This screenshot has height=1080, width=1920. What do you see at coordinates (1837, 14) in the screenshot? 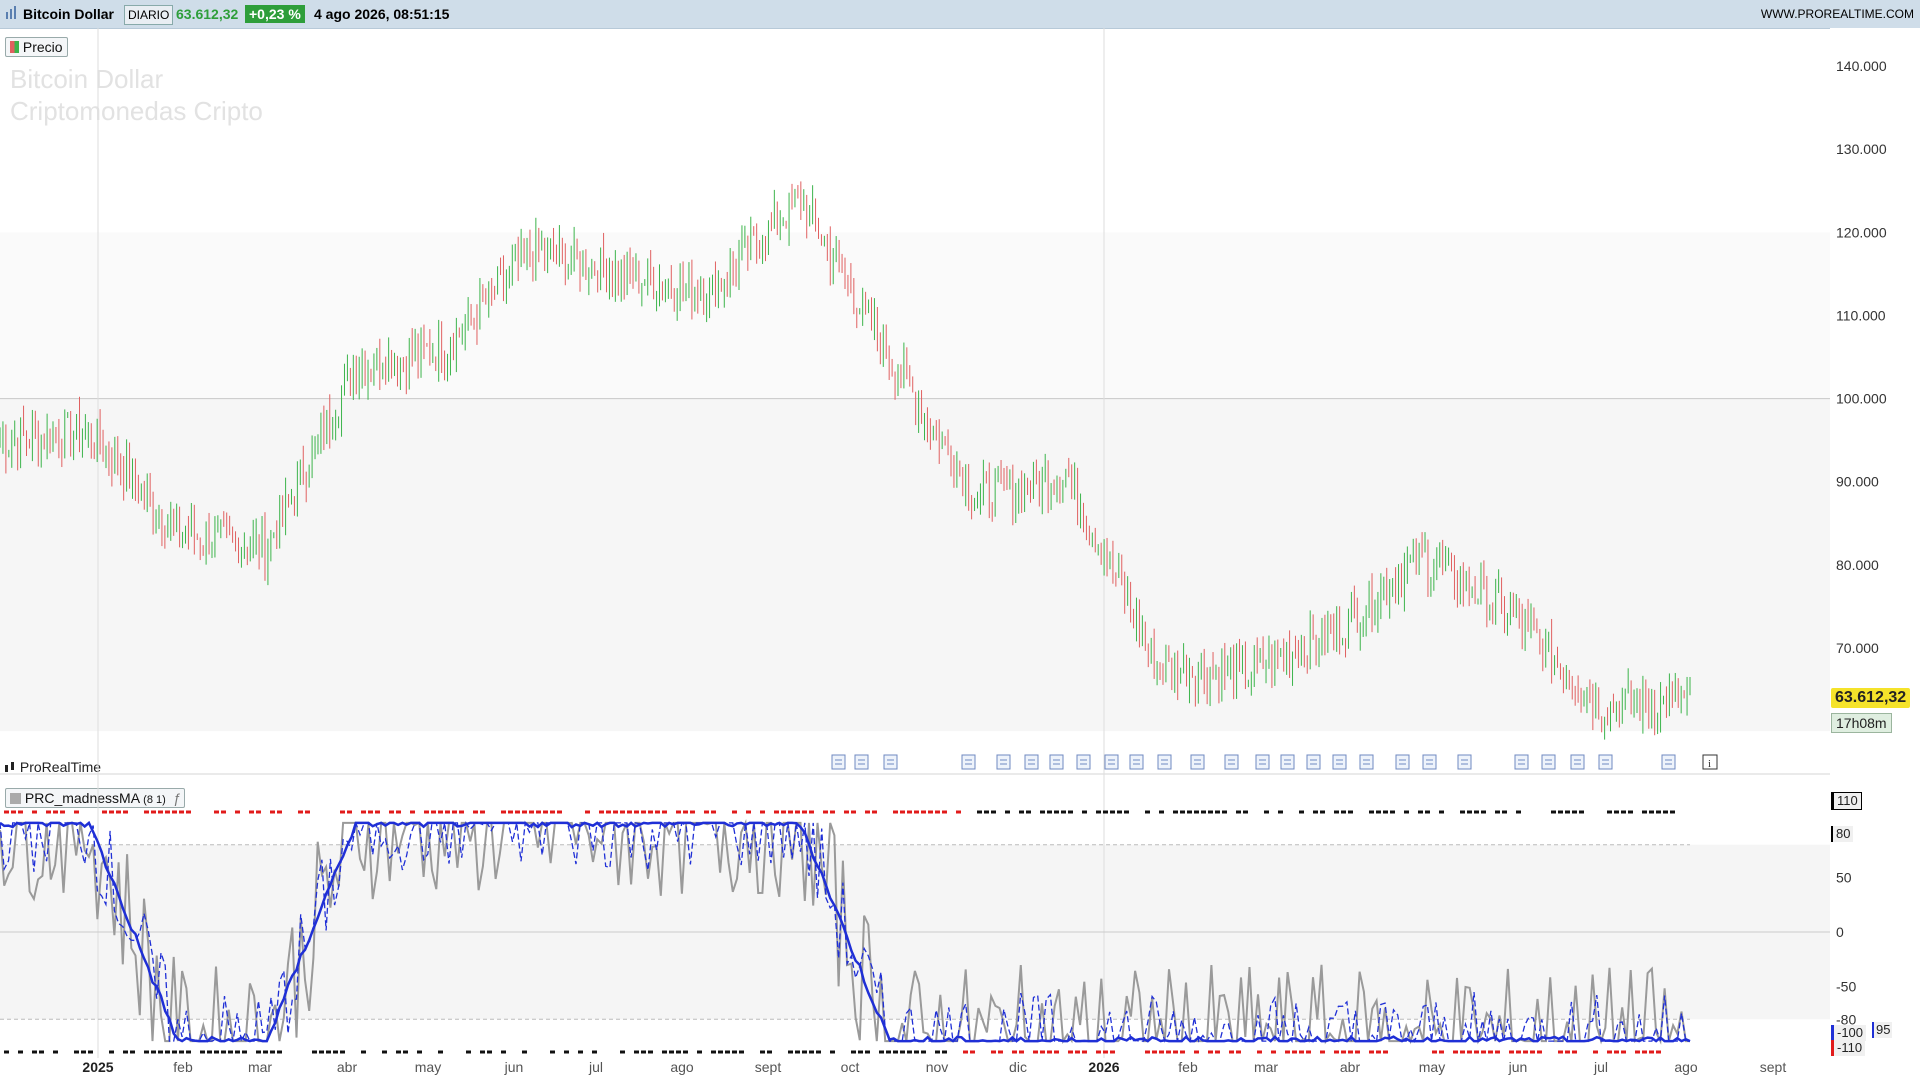
I see `website-link: WWW.PROREALTIME.COM` at bounding box center [1837, 14].